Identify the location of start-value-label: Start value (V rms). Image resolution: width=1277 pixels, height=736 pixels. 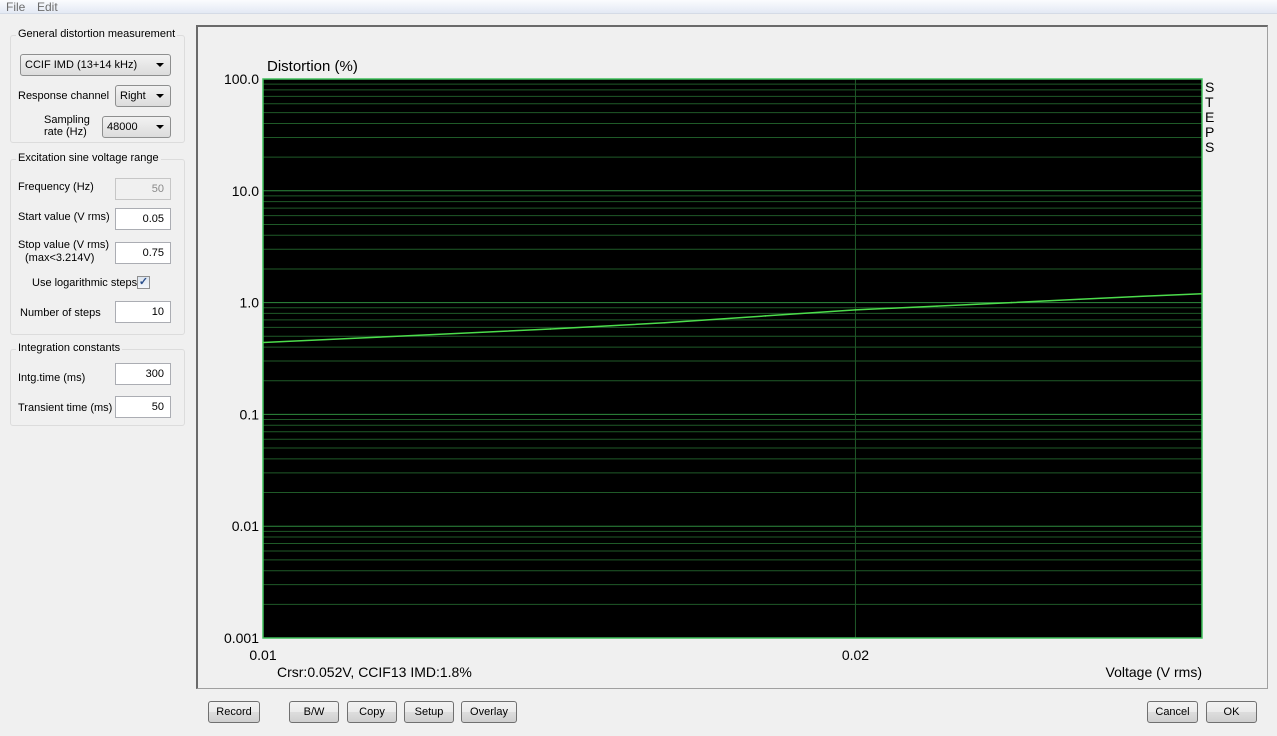
(64, 217).